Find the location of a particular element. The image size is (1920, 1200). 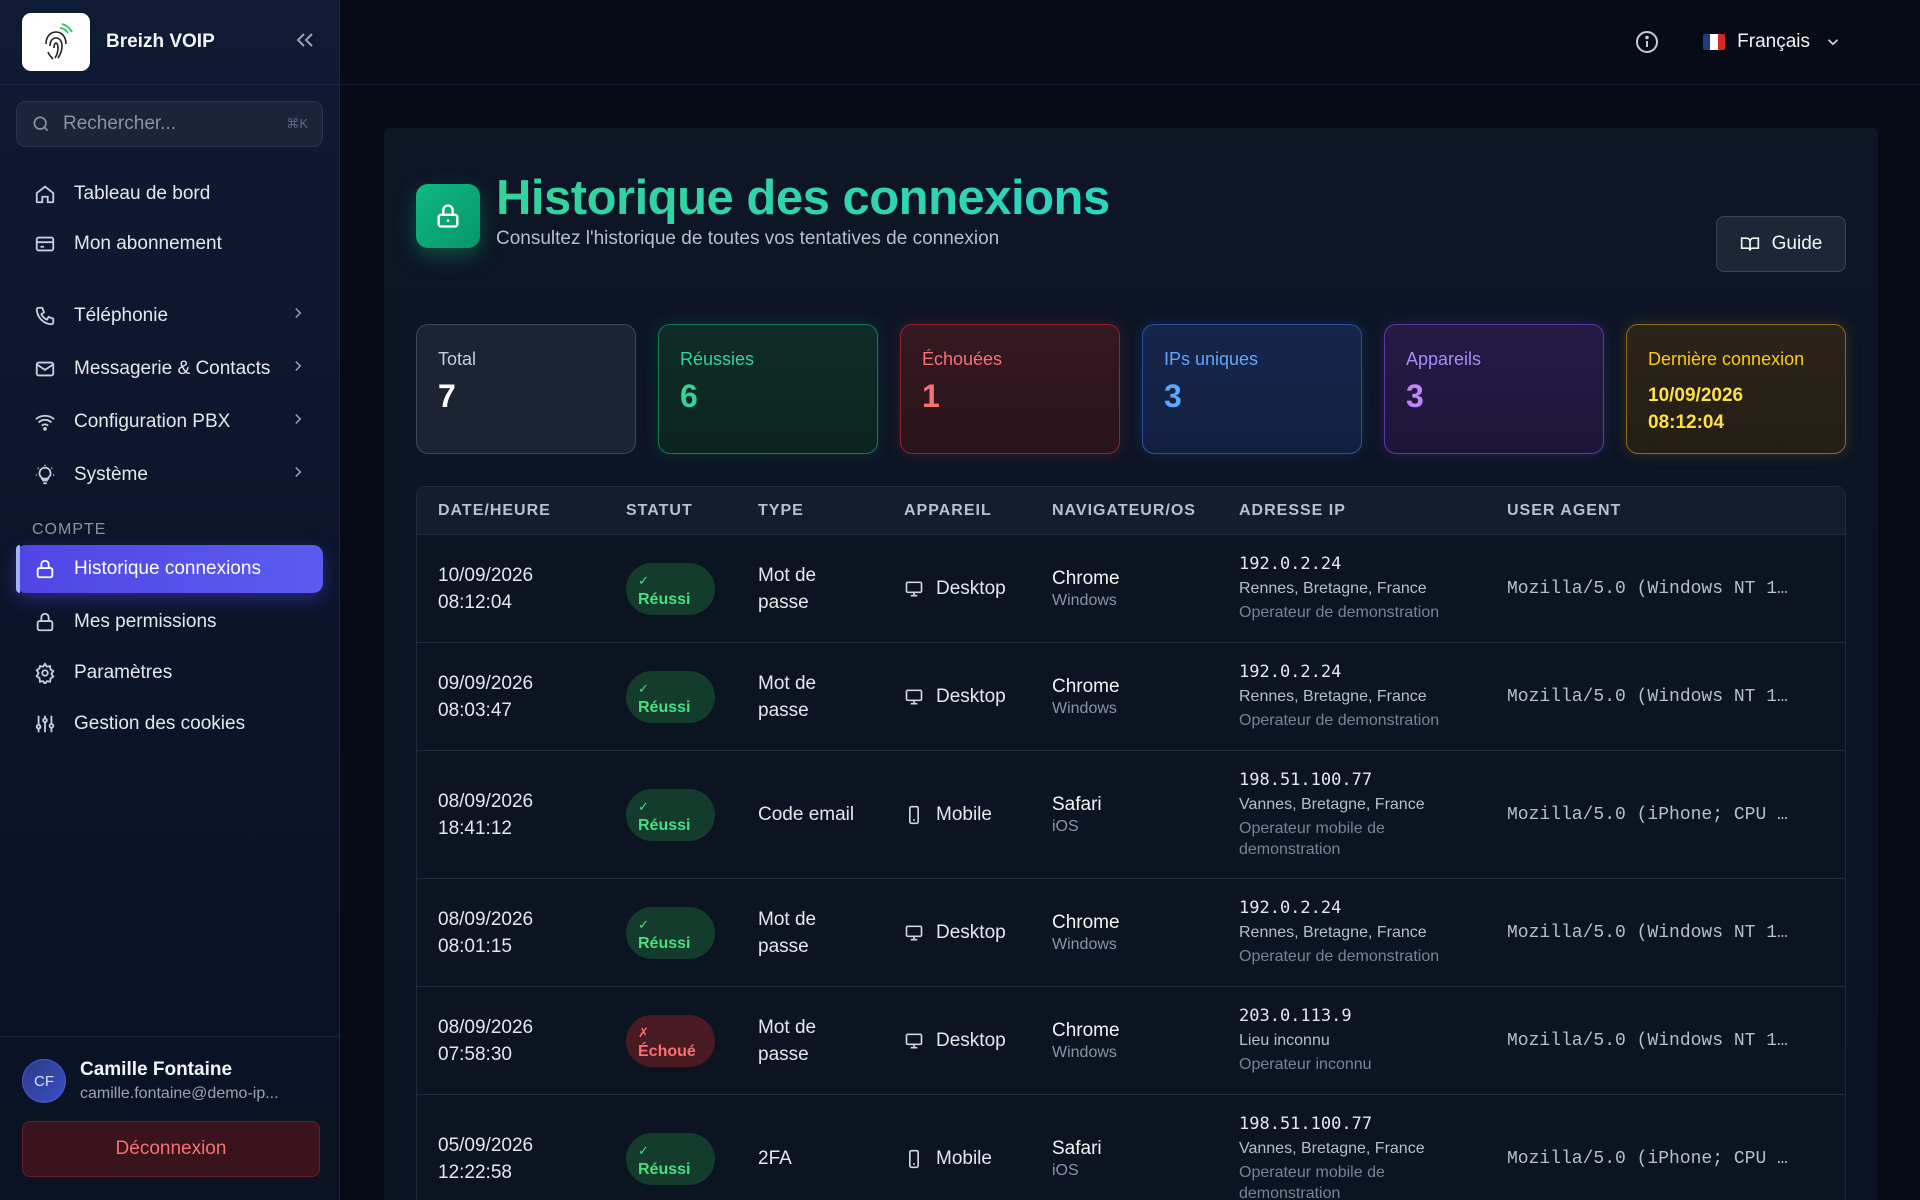

collapse-sidebar-icon is located at coordinates (305, 42).